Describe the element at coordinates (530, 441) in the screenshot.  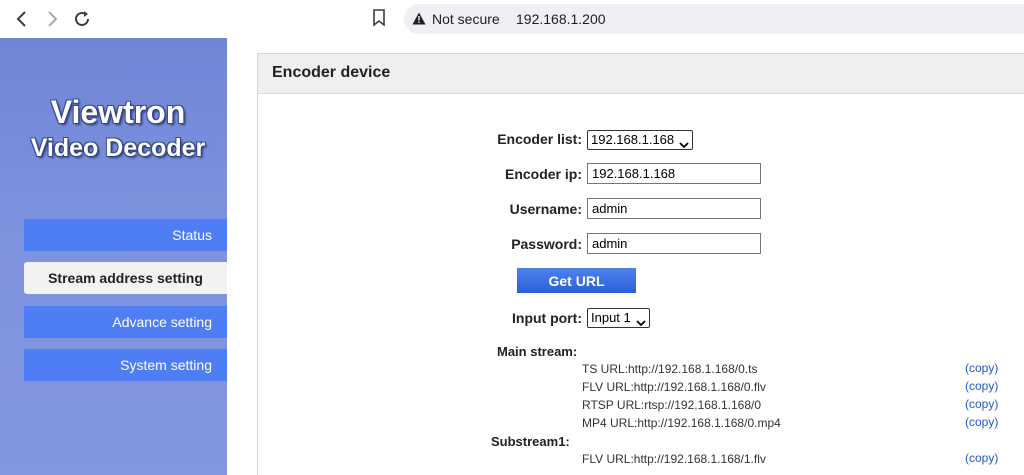
I see `substream-label: Substream1:` at that location.